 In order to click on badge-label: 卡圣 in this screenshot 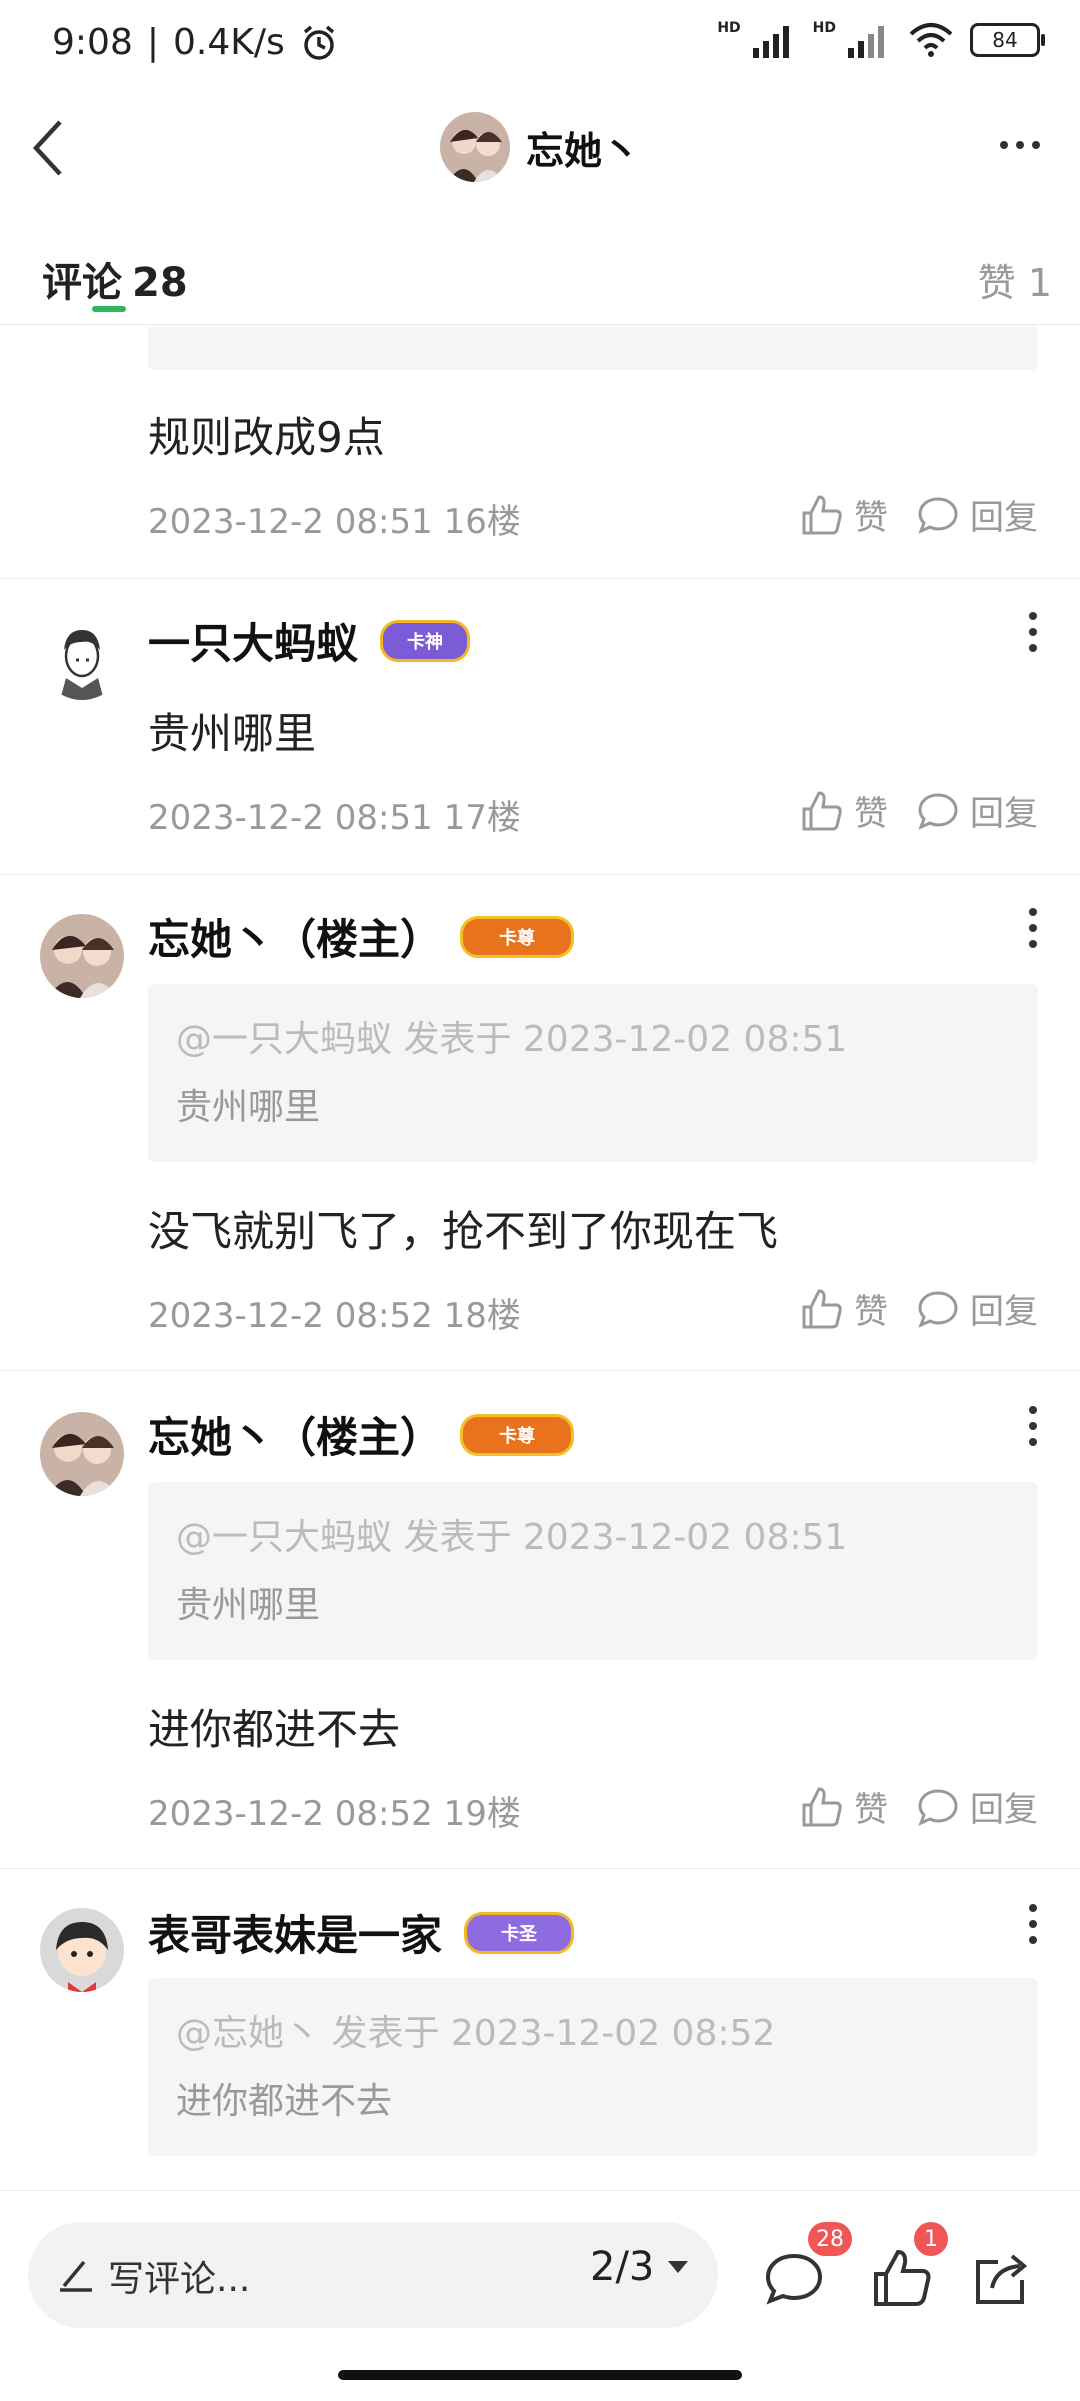, I will do `click(519, 1934)`.